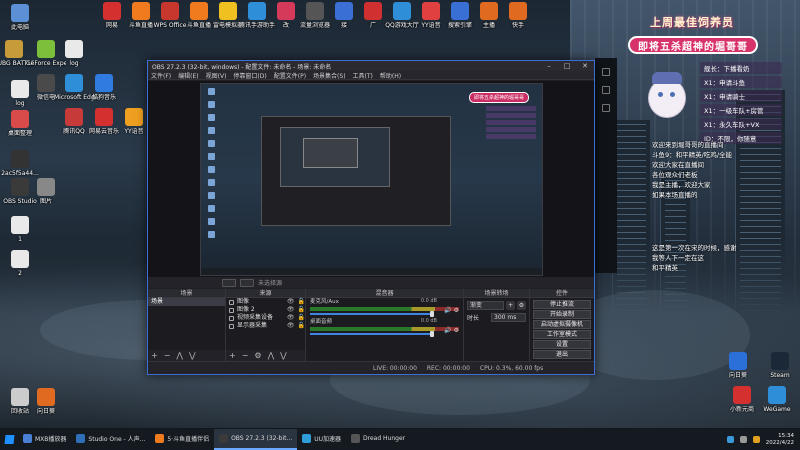  I want to click on tray-app-icon, so click(756, 439).